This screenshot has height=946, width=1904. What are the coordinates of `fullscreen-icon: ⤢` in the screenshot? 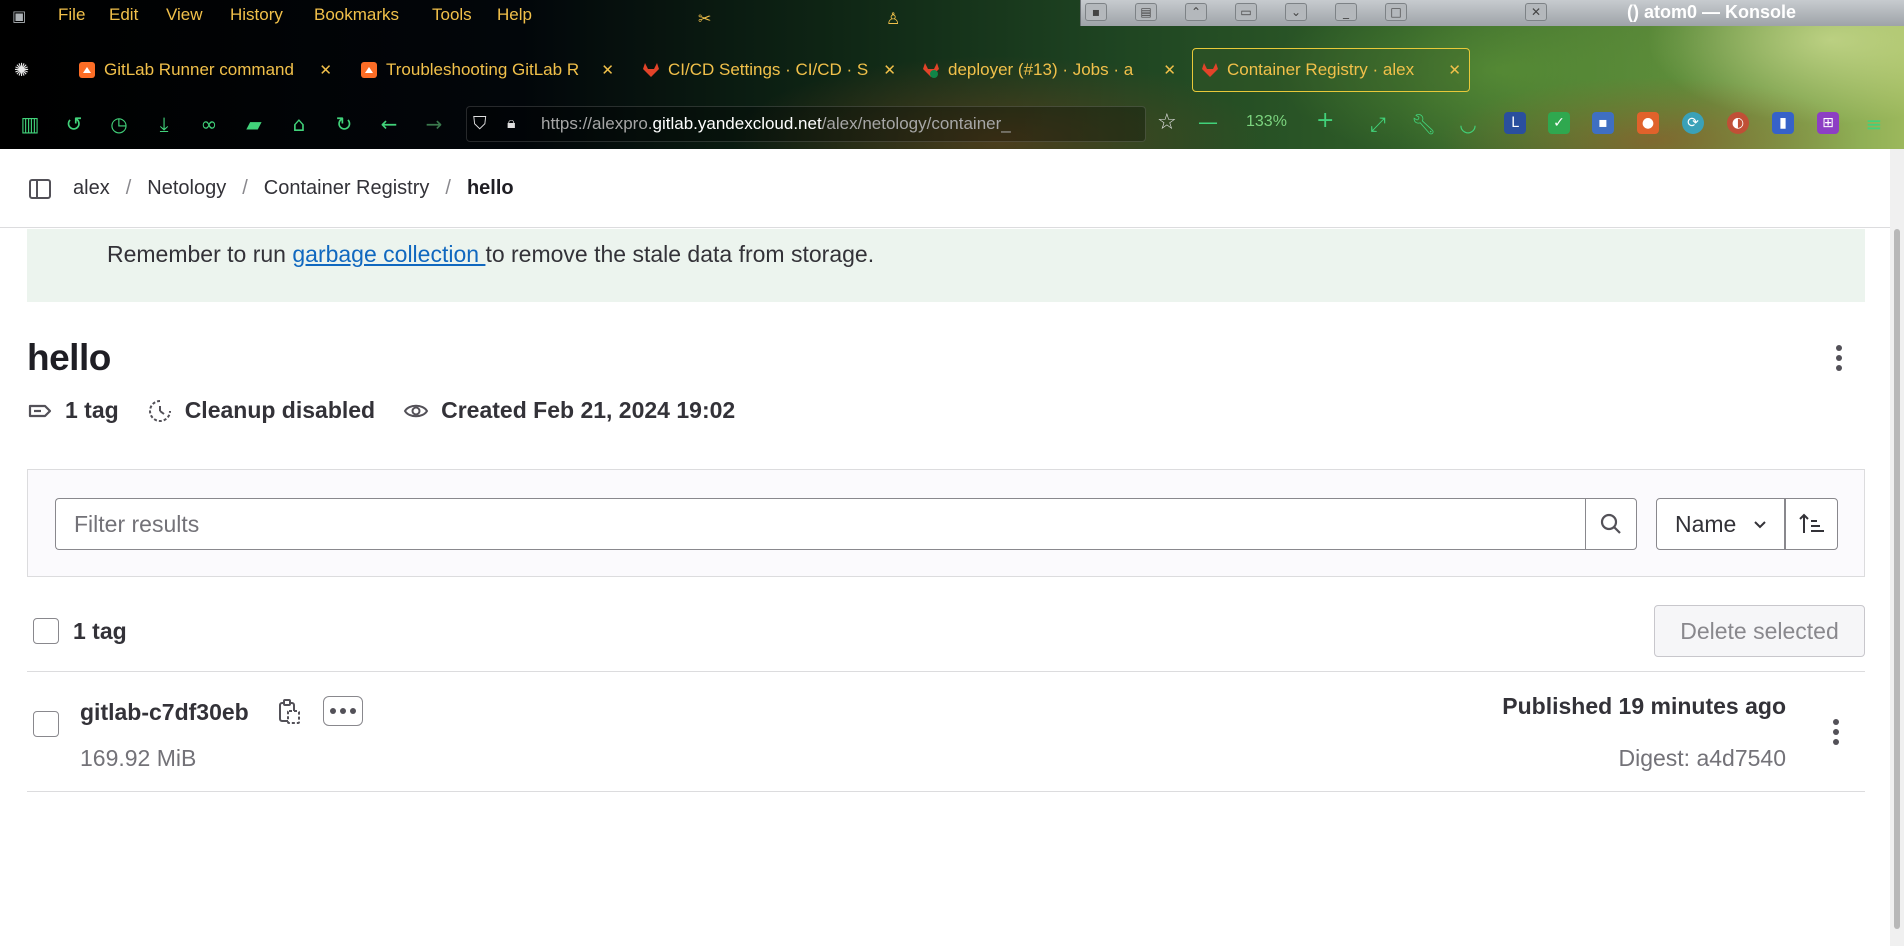 It's located at (1378, 124).